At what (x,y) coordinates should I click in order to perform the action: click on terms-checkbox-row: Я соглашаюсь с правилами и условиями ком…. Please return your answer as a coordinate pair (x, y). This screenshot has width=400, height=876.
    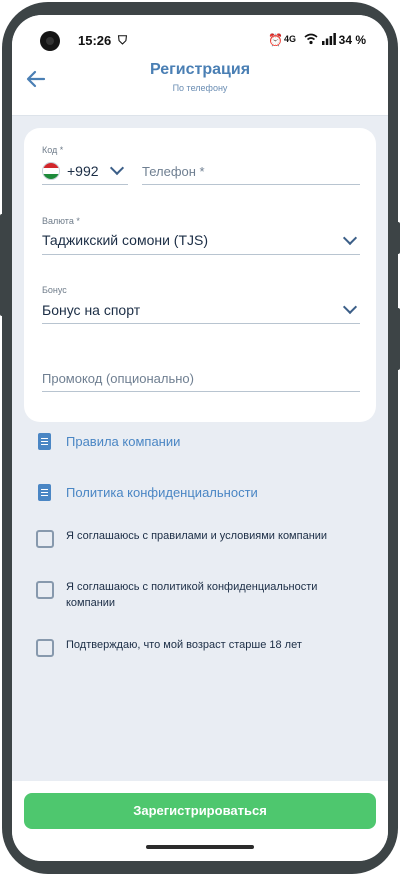
    Looking at the image, I should click on (196, 538).